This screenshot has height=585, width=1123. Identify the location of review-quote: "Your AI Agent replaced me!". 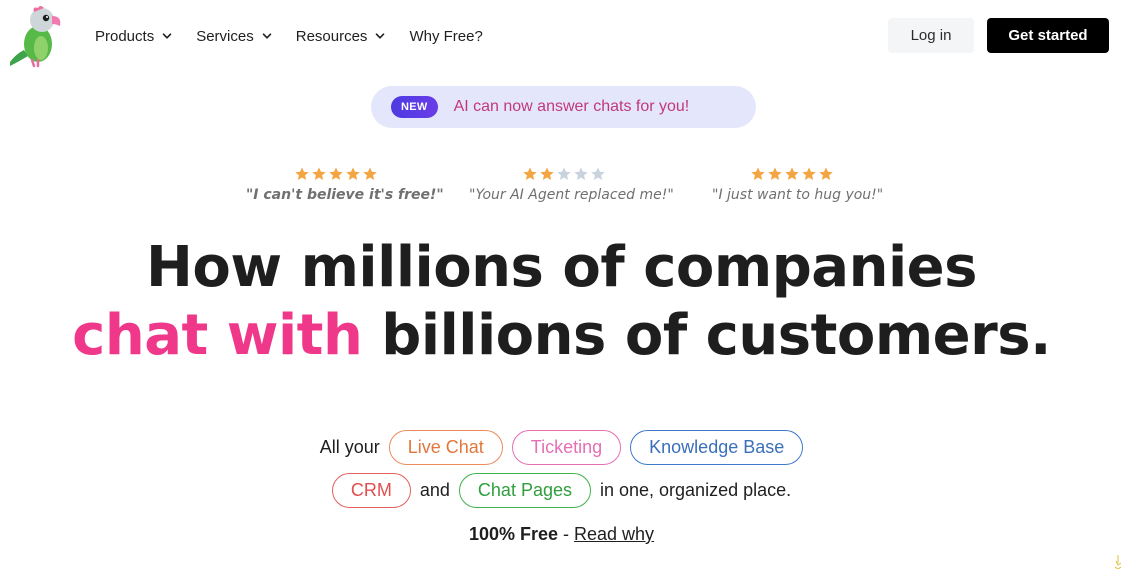
(571, 195).